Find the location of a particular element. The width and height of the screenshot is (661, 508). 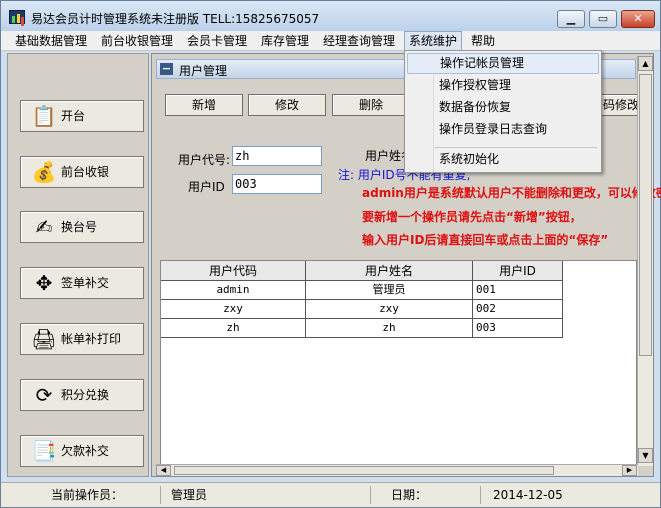

column-header-user-id: 用户ID is located at coordinates (518, 271).